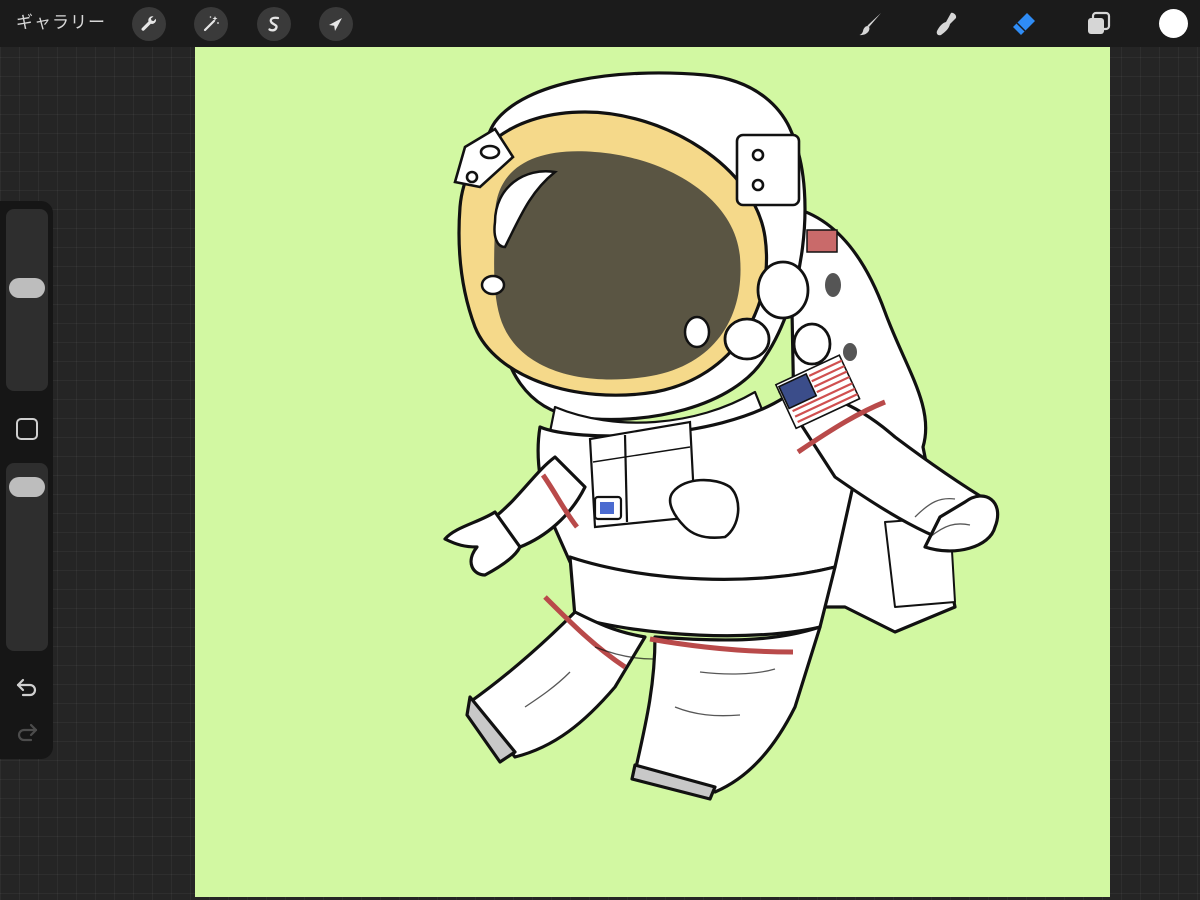 The height and width of the screenshot is (900, 1200). What do you see at coordinates (27, 300) in the screenshot?
I see `brush-size-slider` at bounding box center [27, 300].